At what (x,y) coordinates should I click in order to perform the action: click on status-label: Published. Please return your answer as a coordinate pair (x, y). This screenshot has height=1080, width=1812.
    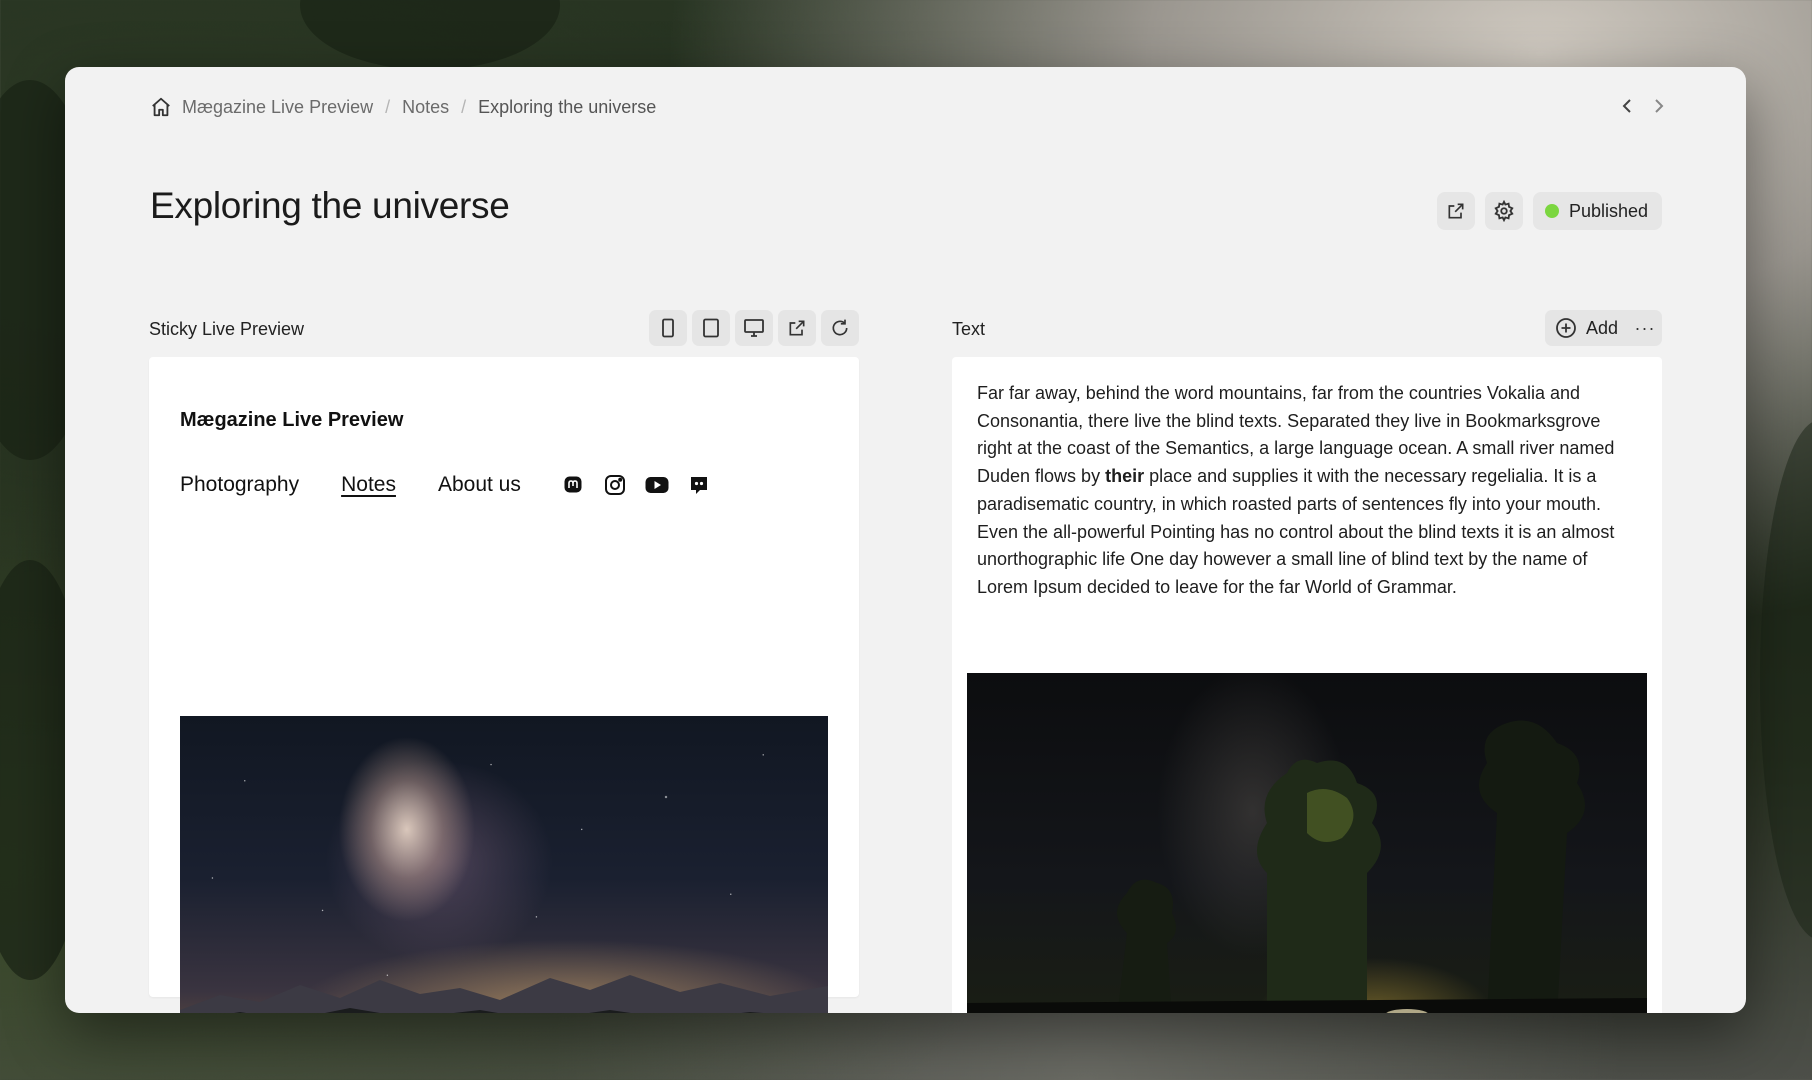
    Looking at the image, I should click on (1608, 210).